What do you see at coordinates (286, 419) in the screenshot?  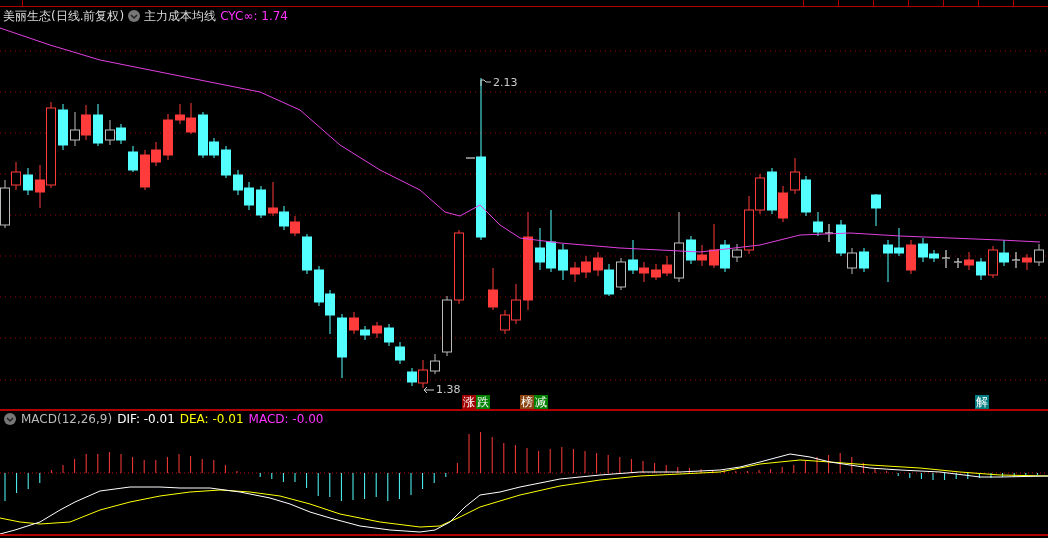 I see `macd-reading: MACD: -0.00` at bounding box center [286, 419].